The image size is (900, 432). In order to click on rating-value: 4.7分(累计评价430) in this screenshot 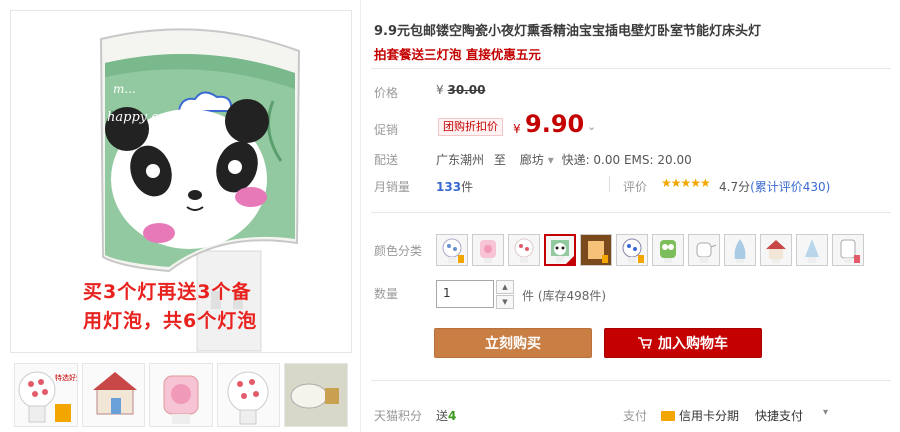, I will do `click(774, 186)`.